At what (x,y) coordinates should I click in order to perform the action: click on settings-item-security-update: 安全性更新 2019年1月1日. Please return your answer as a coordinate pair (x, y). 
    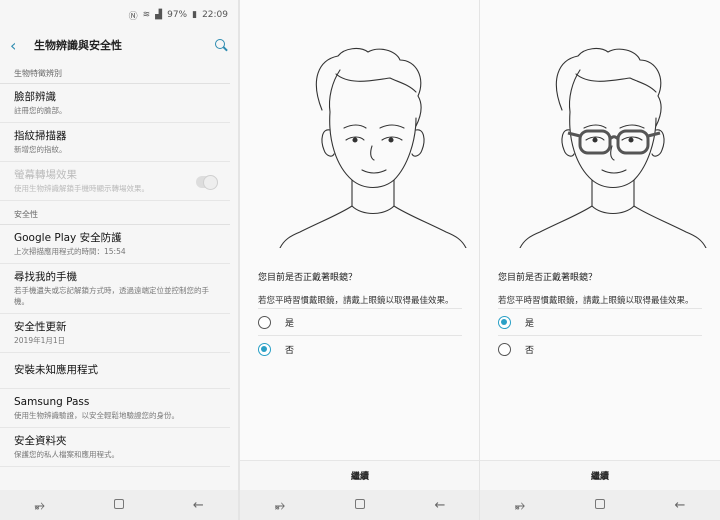
    Looking at the image, I should click on (115, 333).